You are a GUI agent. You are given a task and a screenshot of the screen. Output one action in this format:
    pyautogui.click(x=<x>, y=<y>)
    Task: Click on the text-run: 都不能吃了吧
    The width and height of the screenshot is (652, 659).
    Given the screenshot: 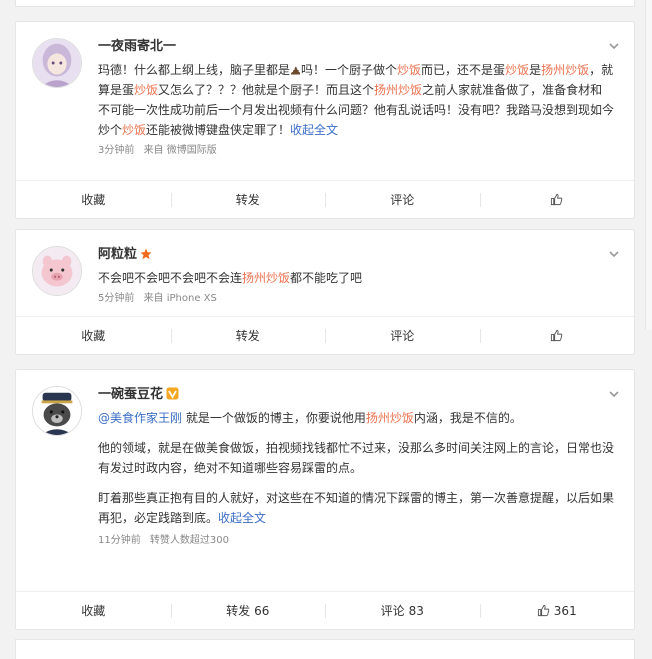 What is the action you would take?
    pyautogui.click(x=326, y=278)
    